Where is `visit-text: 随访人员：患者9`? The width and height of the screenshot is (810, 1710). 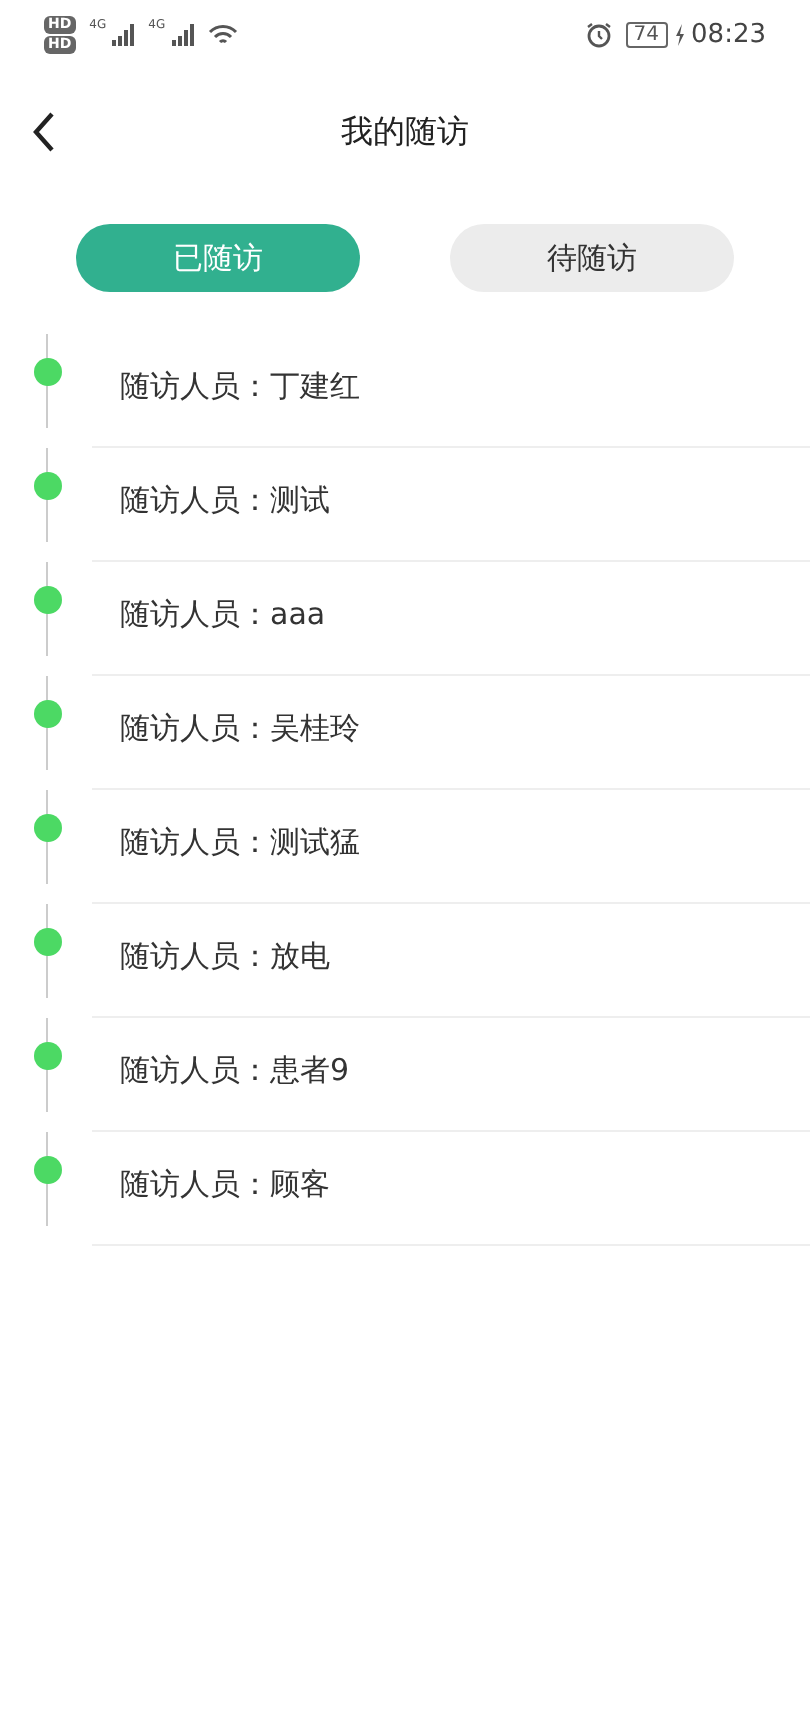
visit-text: 随访人员：患者9 is located at coordinates (235, 1070).